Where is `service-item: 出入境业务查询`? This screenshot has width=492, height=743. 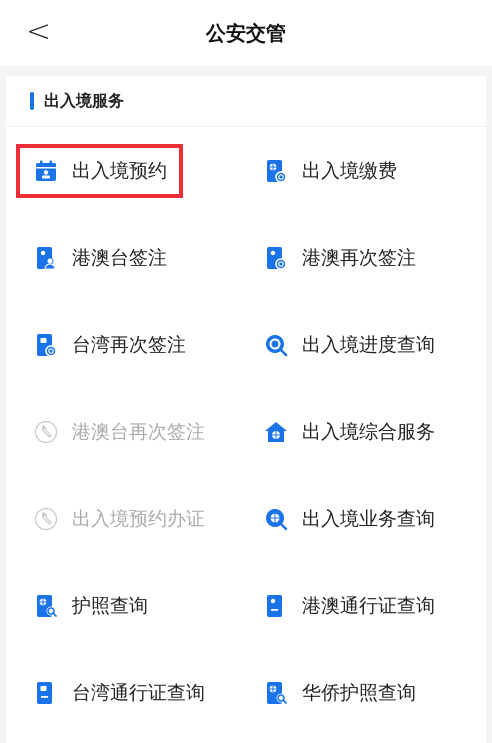
service-item: 出入境业务查询 is located at coordinates (348, 519).